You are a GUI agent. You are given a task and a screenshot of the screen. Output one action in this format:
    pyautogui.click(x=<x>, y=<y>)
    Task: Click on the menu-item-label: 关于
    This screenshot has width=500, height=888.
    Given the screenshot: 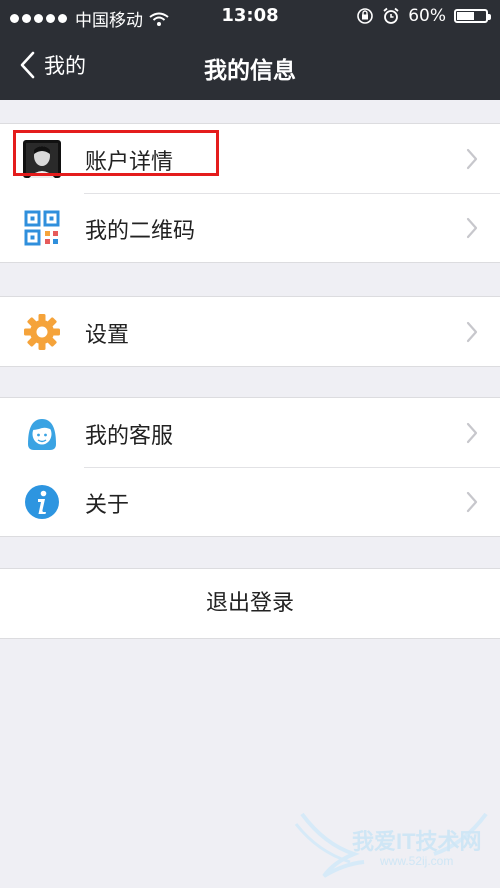 What is the action you would take?
    pyautogui.click(x=107, y=505)
    